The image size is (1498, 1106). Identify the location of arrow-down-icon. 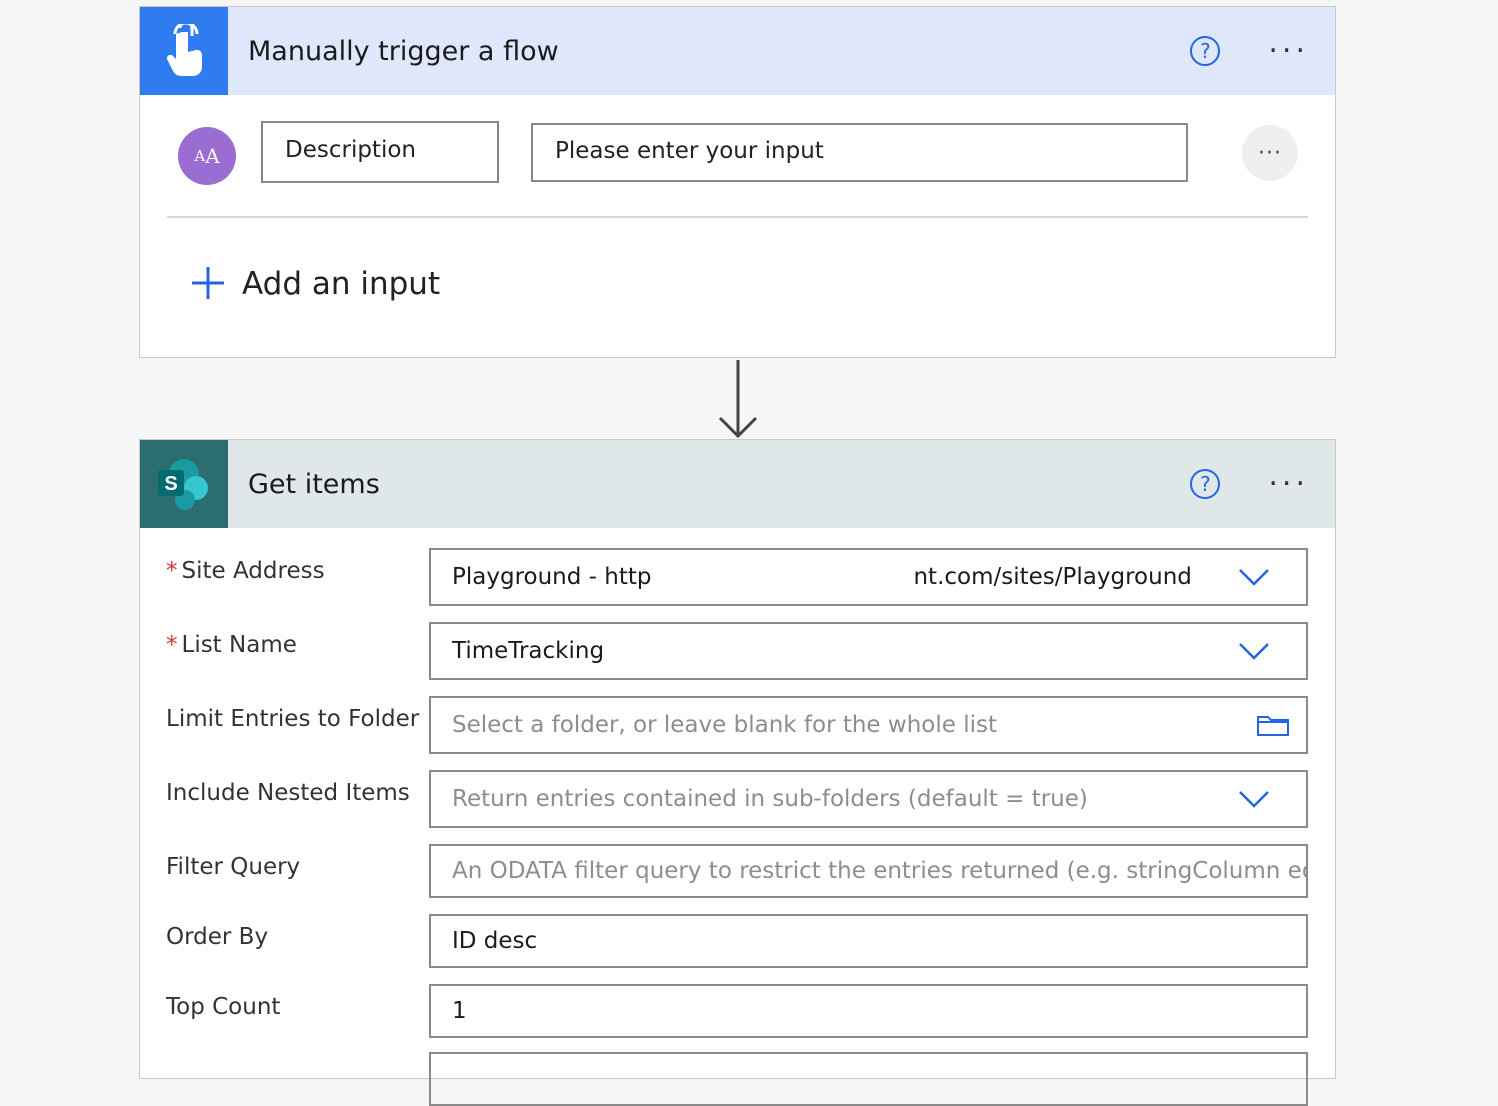
(738, 399).